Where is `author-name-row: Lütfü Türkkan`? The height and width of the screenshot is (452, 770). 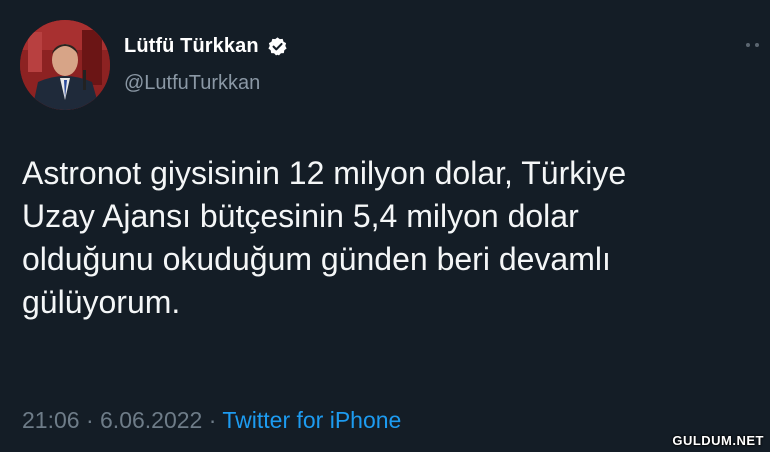 author-name-row: Lütfü Türkkan is located at coordinates (206, 46).